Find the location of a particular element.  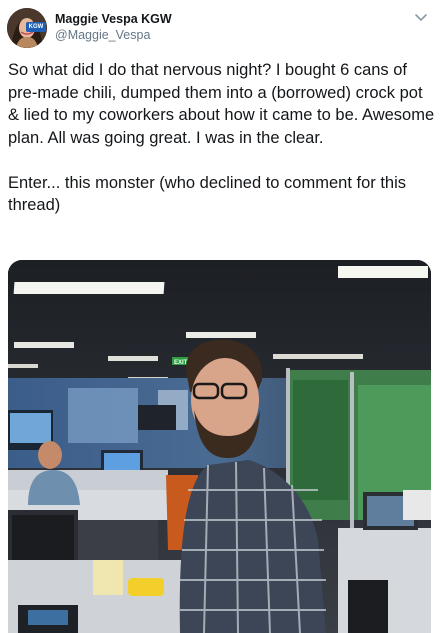

chevron-down-icon is located at coordinates (421, 18).